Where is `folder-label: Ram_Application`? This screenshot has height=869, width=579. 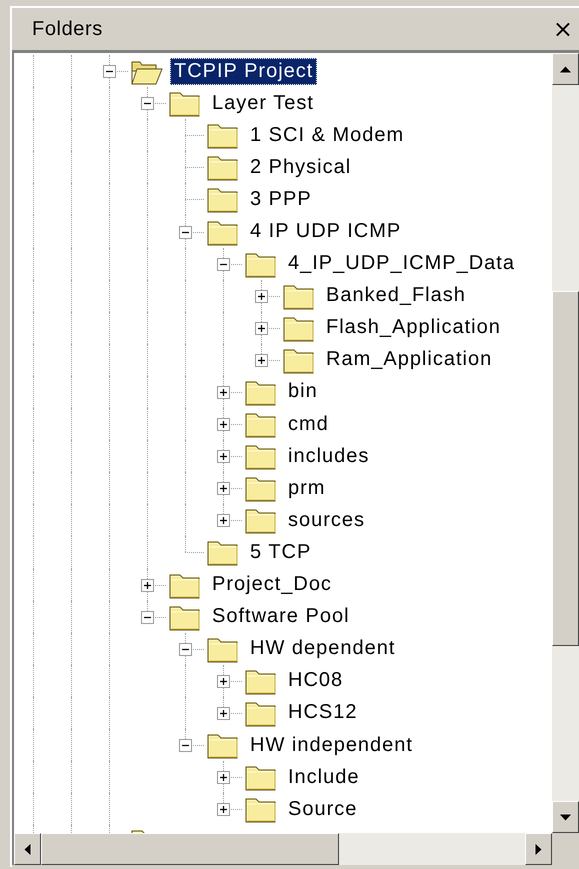
folder-label: Ram_Application is located at coordinates (409, 360).